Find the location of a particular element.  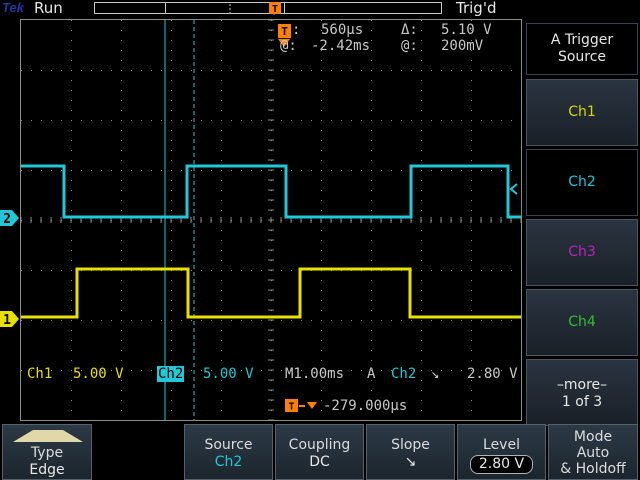

source-value: Ch2 is located at coordinates (228, 462).